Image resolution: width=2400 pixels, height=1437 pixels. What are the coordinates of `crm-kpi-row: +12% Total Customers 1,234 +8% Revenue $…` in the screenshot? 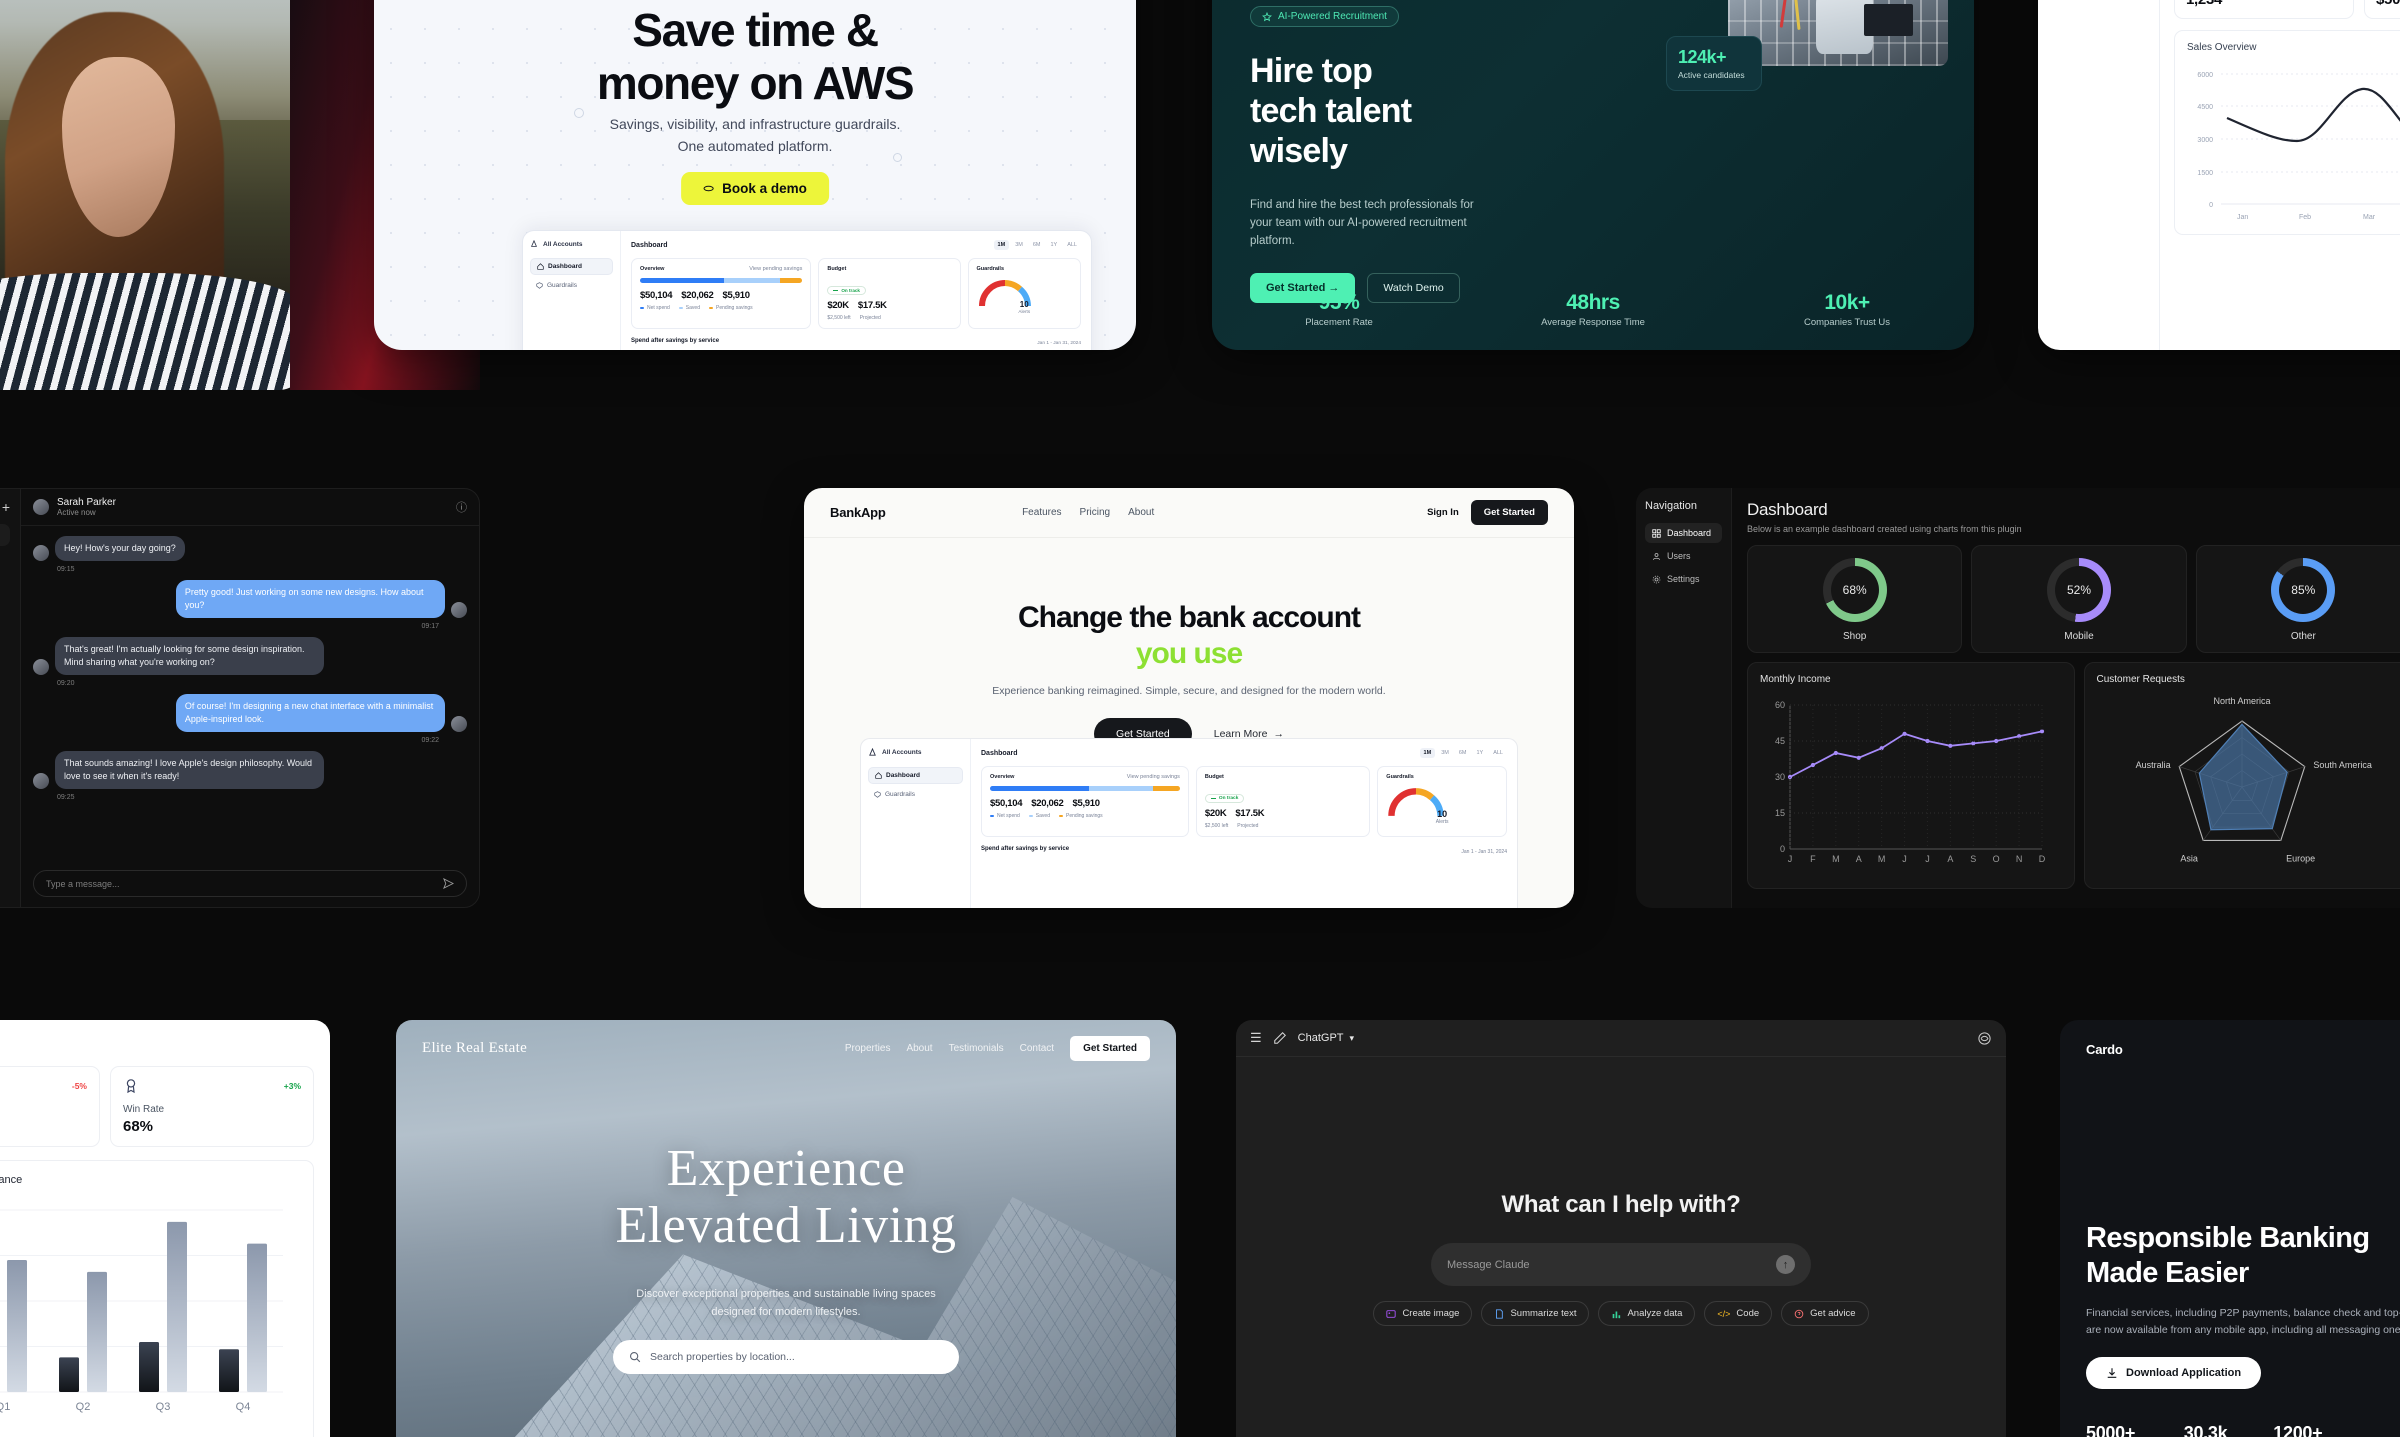 It's located at (2287, 9).